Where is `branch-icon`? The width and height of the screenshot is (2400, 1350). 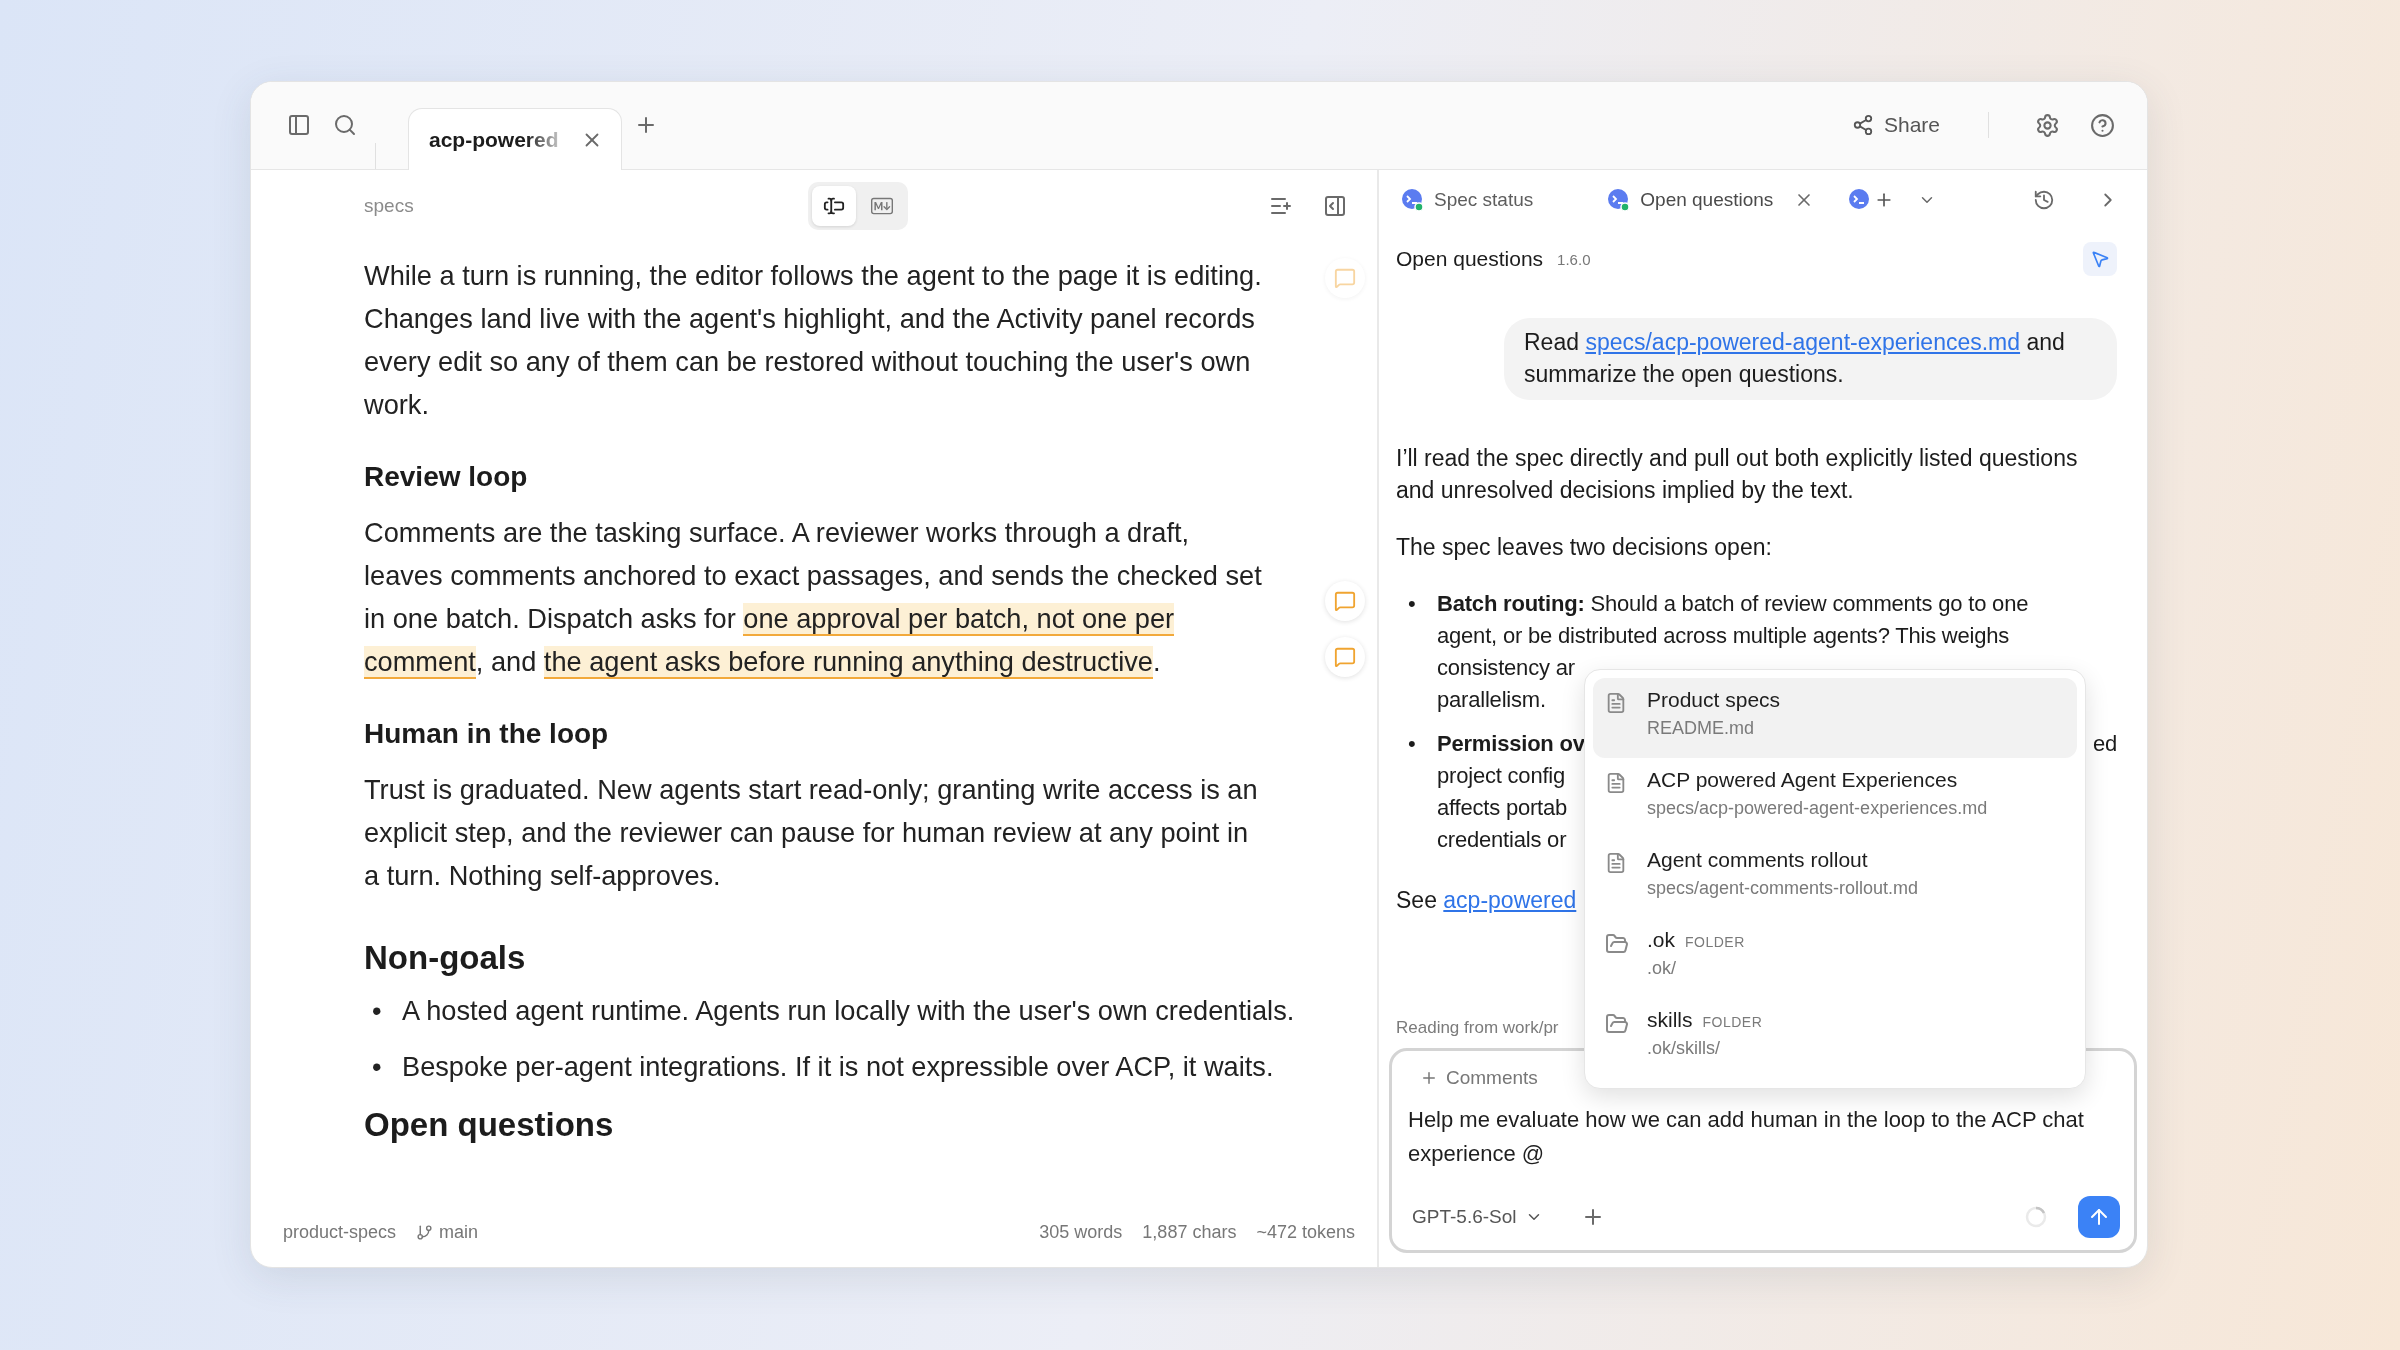 branch-icon is located at coordinates (425, 1232).